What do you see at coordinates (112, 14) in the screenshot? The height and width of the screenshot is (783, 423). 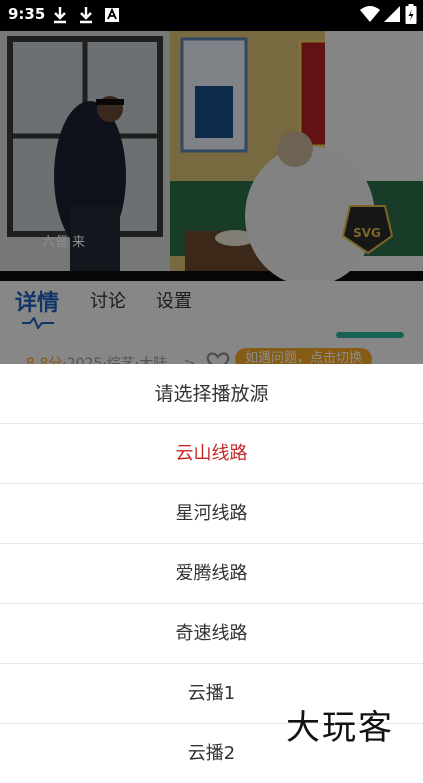 I see `text-a-icon` at bounding box center [112, 14].